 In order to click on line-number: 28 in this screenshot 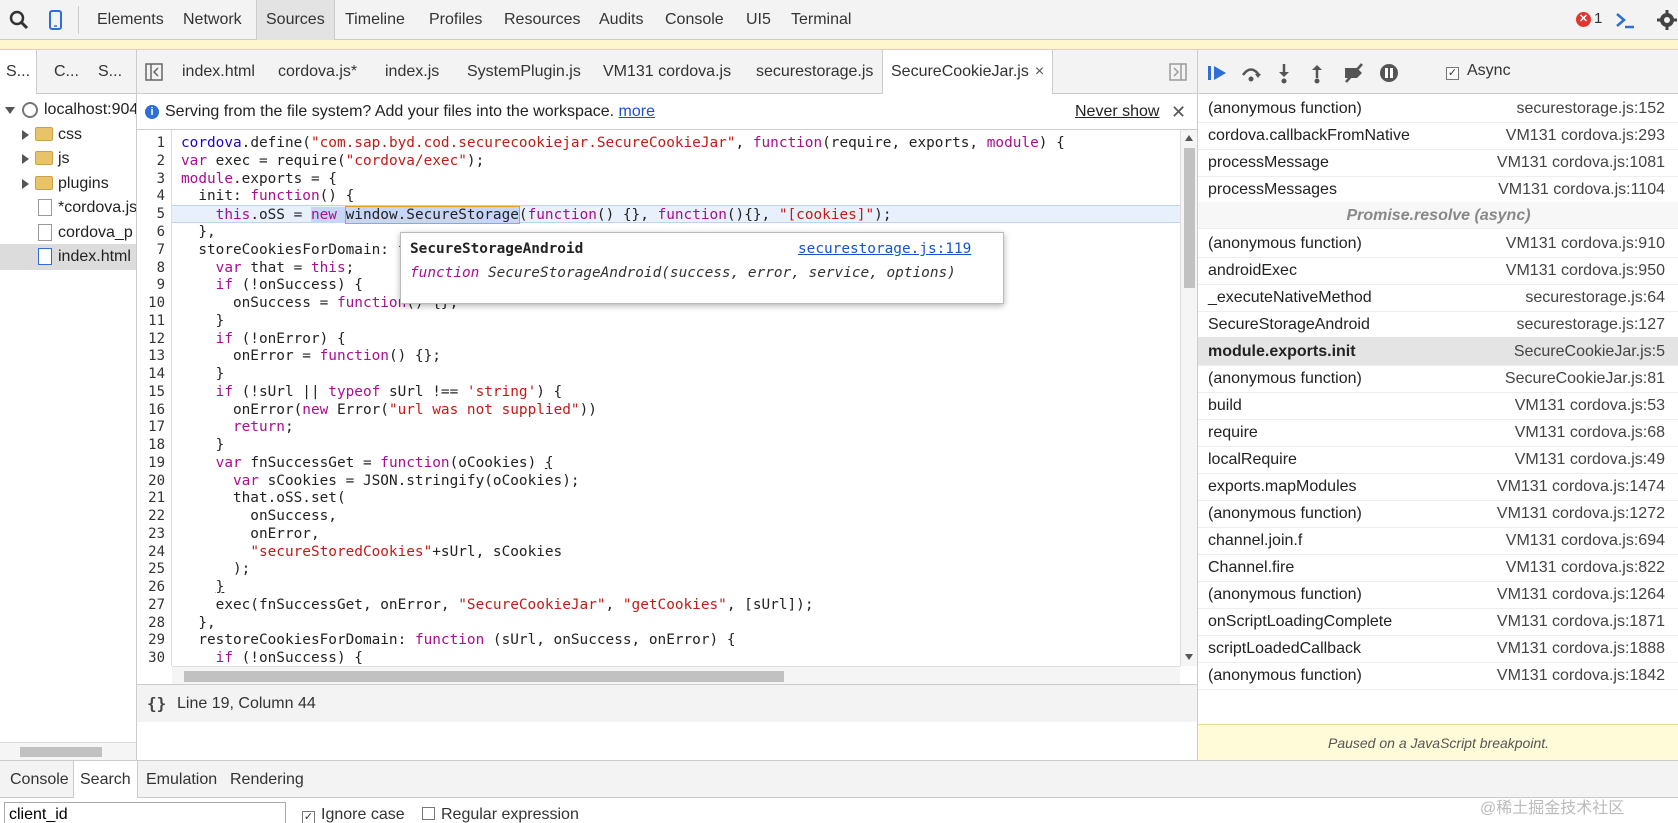, I will do `click(156, 623)`.